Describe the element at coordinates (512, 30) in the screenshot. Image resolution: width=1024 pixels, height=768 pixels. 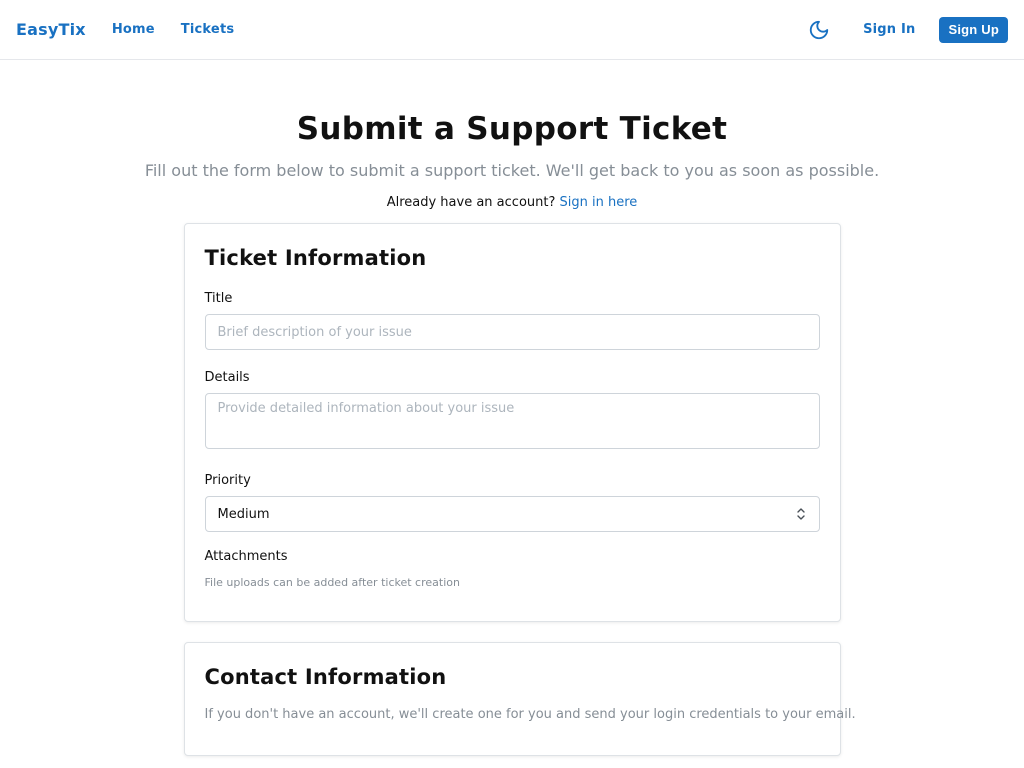
I see `top-navbar: EasyTix Home Tickets Sign In Sign Up` at that location.